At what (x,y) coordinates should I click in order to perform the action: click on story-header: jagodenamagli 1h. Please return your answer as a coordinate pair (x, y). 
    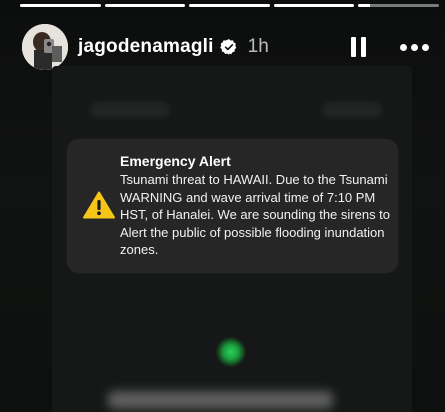
    Looking at the image, I should click on (228, 47).